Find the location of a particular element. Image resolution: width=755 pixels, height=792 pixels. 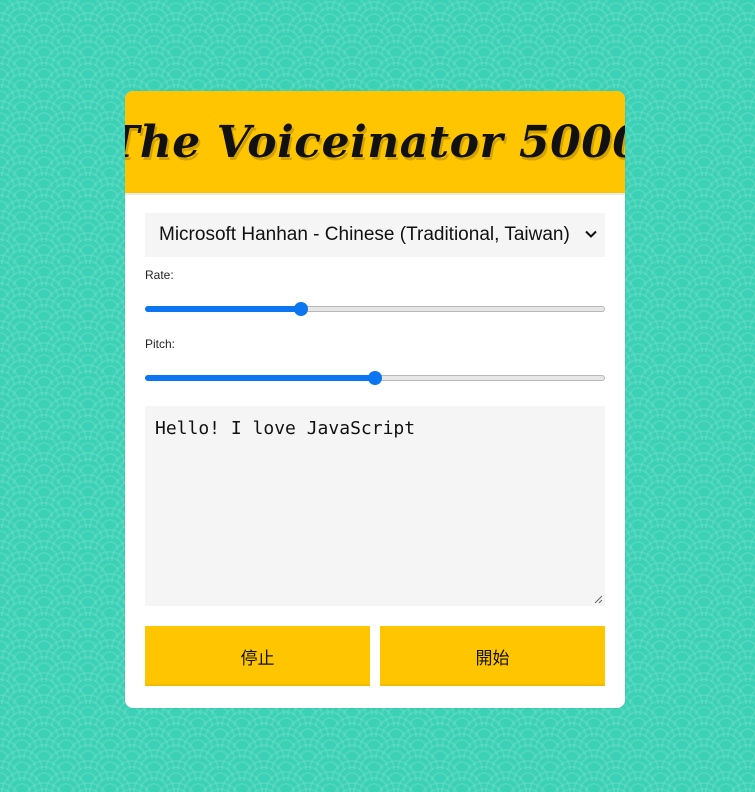

rate-slider-fill is located at coordinates (223, 309).